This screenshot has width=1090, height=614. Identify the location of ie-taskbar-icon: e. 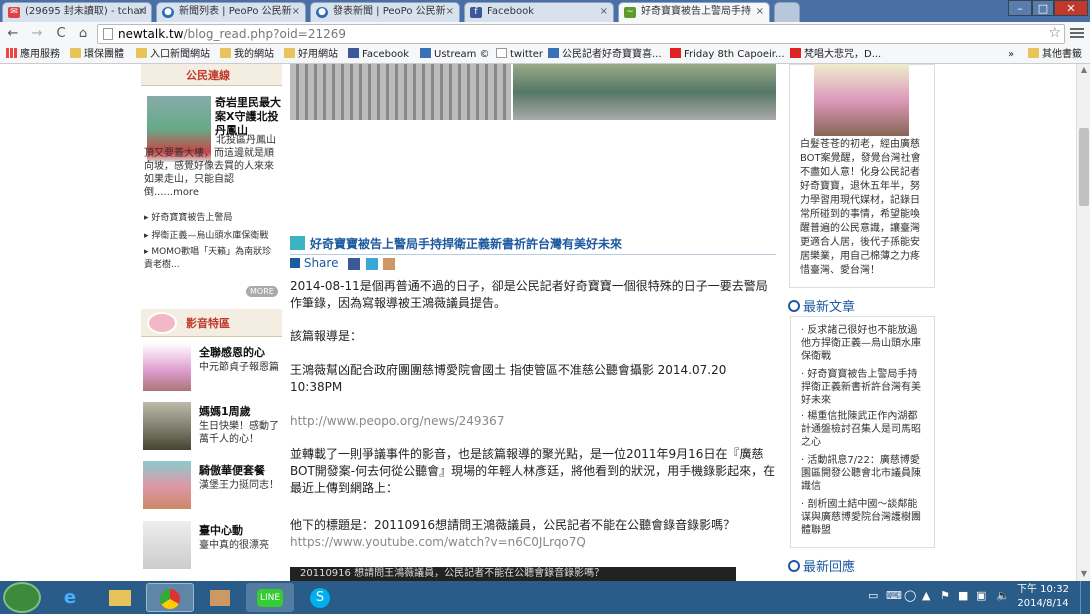
(70, 597).